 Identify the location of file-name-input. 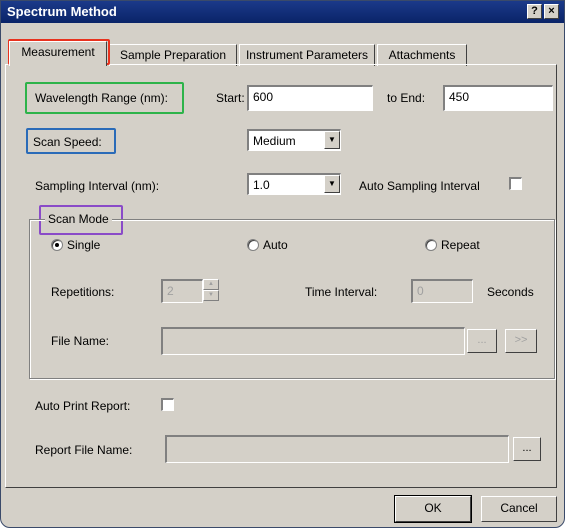
(313, 341).